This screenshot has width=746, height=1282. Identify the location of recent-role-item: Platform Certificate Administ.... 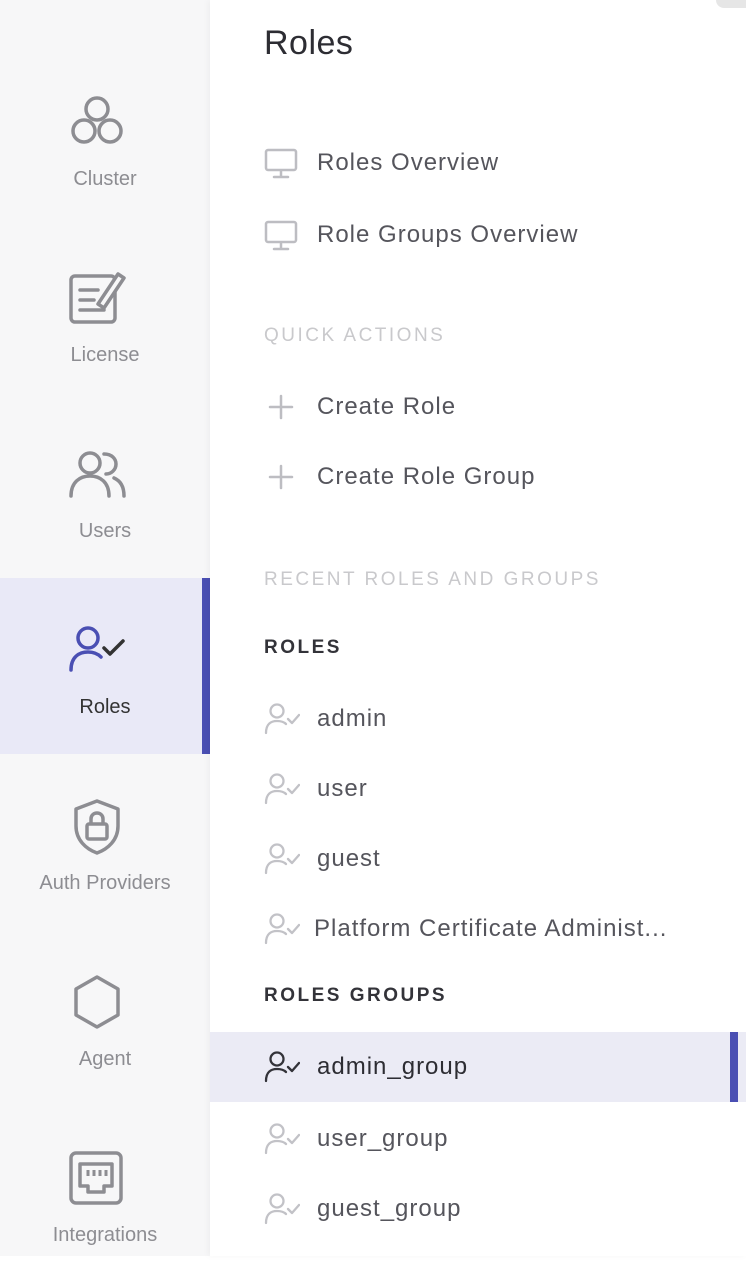
(478, 929).